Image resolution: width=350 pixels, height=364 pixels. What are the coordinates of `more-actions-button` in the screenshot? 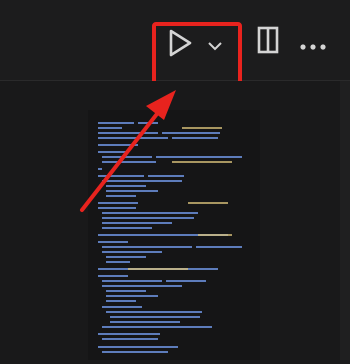 It's located at (313, 45).